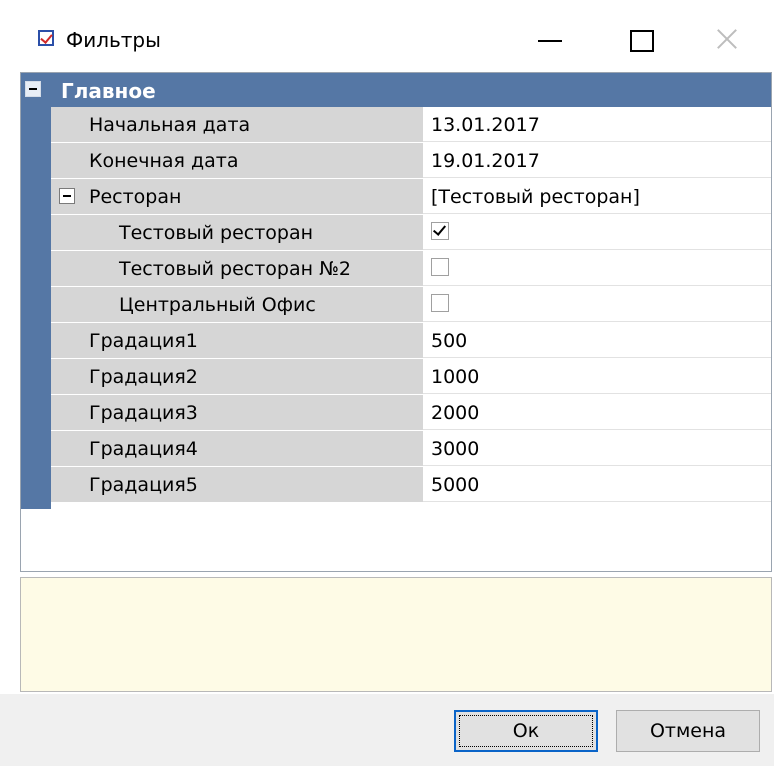 This screenshot has width=774, height=766. Describe the element at coordinates (217, 305) in the screenshot. I see `property-label: Центральный Офис` at that location.